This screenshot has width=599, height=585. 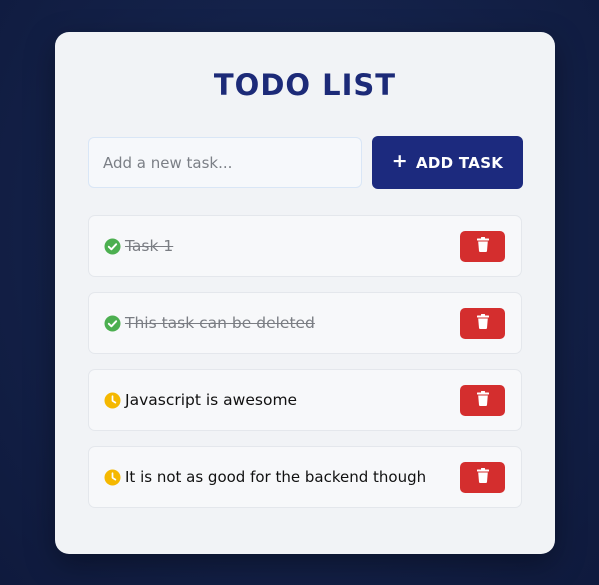 I want to click on task-text: This task can be deleted, so click(x=220, y=323).